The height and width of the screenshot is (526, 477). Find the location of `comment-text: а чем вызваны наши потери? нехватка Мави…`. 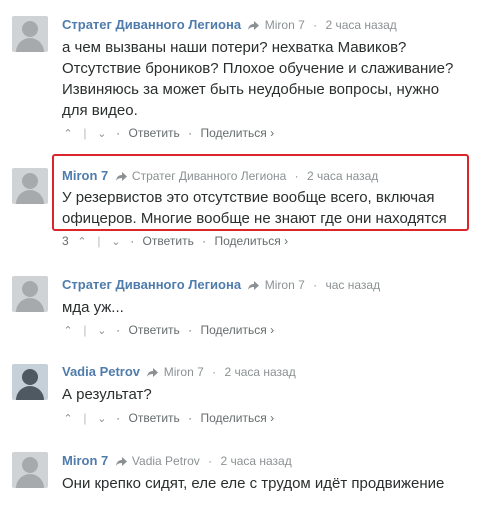

comment-text: а чем вызваны наши потери? нехватка Мави… is located at coordinates (258, 79).